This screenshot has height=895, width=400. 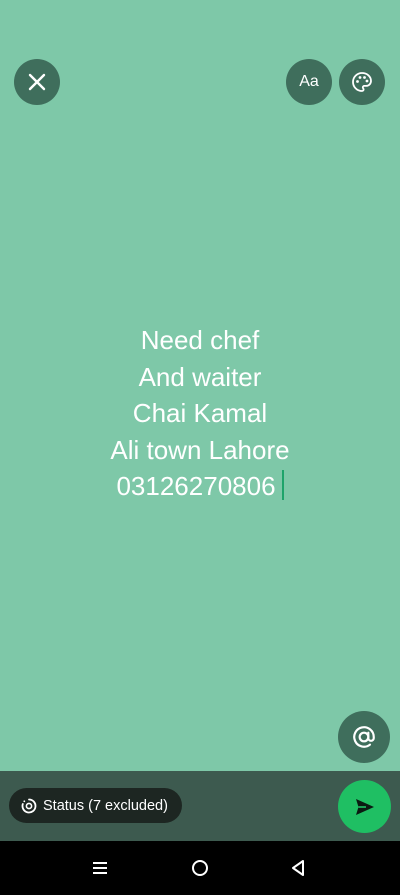 What do you see at coordinates (200, 340) in the screenshot?
I see `status-text-line: Need chef` at bounding box center [200, 340].